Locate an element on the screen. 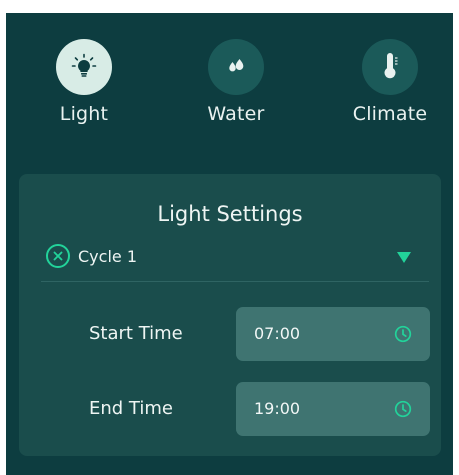 The width and height of the screenshot is (459, 475). tab-water-circle is located at coordinates (236, 67).